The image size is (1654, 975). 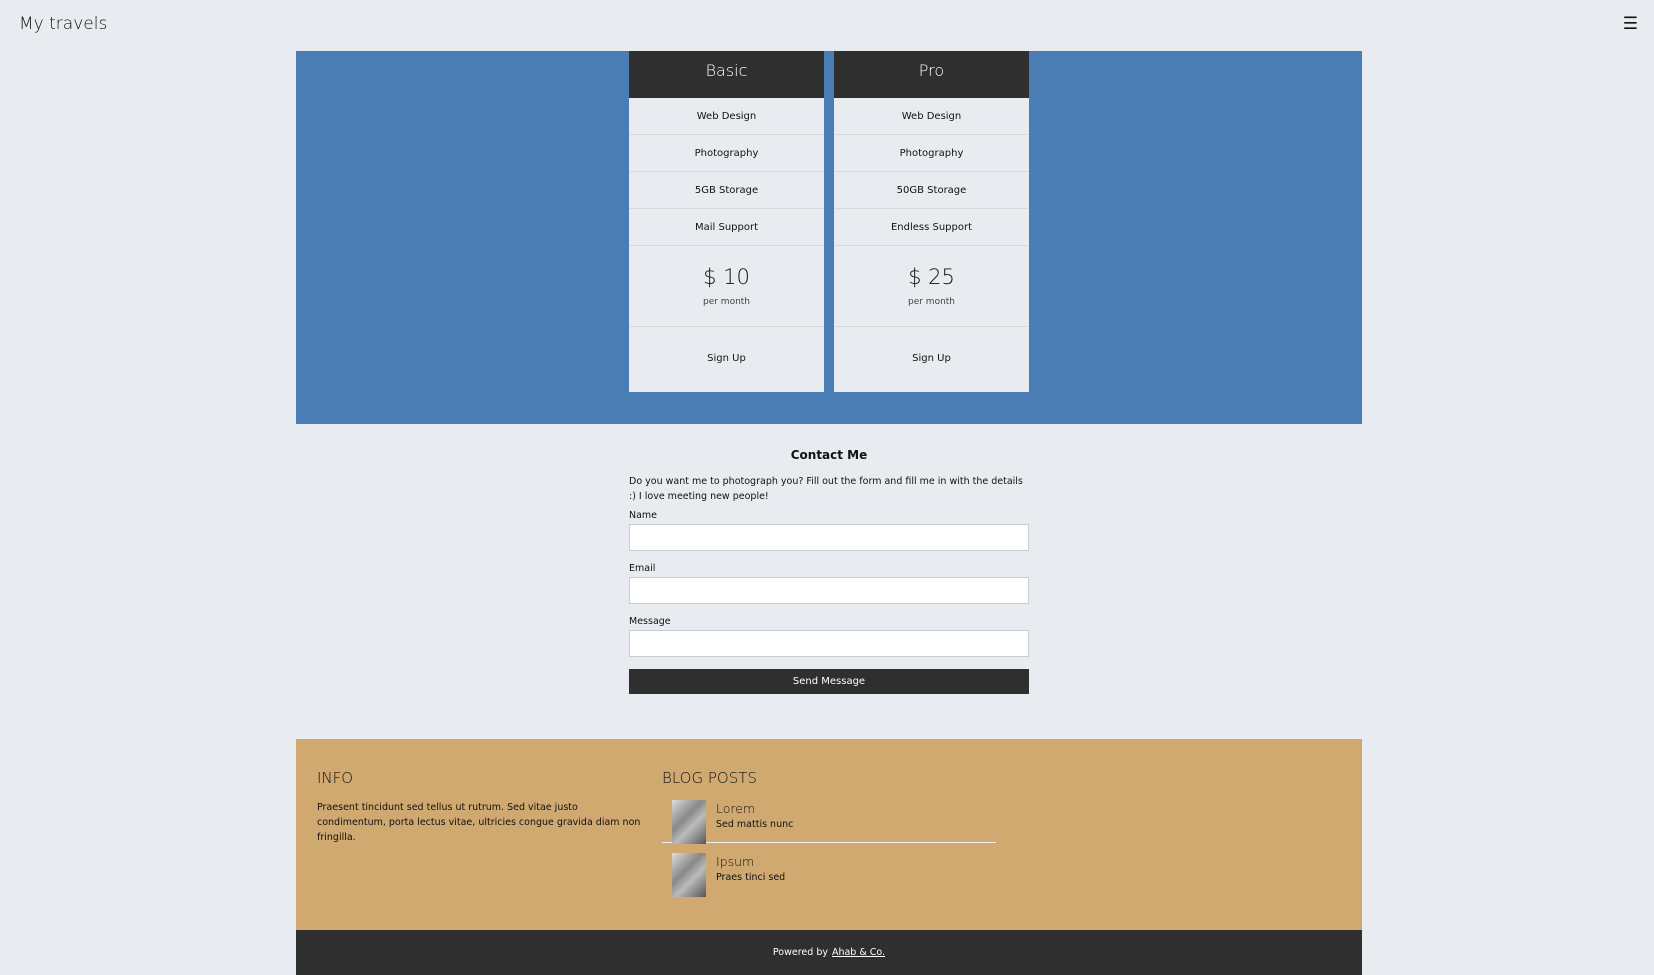 I want to click on sign-up-button-basic: Sign Up, so click(x=726, y=358).